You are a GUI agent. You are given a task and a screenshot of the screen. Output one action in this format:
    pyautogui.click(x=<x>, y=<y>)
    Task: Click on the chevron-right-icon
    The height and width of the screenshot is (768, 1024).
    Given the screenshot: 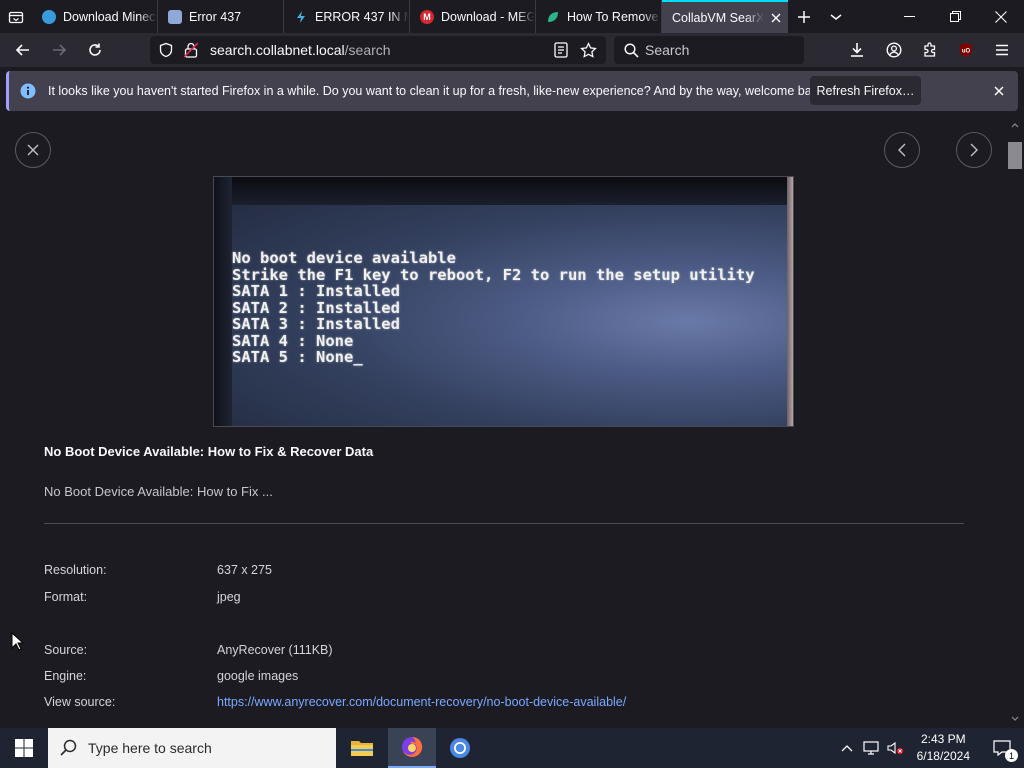 What is the action you would take?
    pyautogui.click(x=974, y=150)
    